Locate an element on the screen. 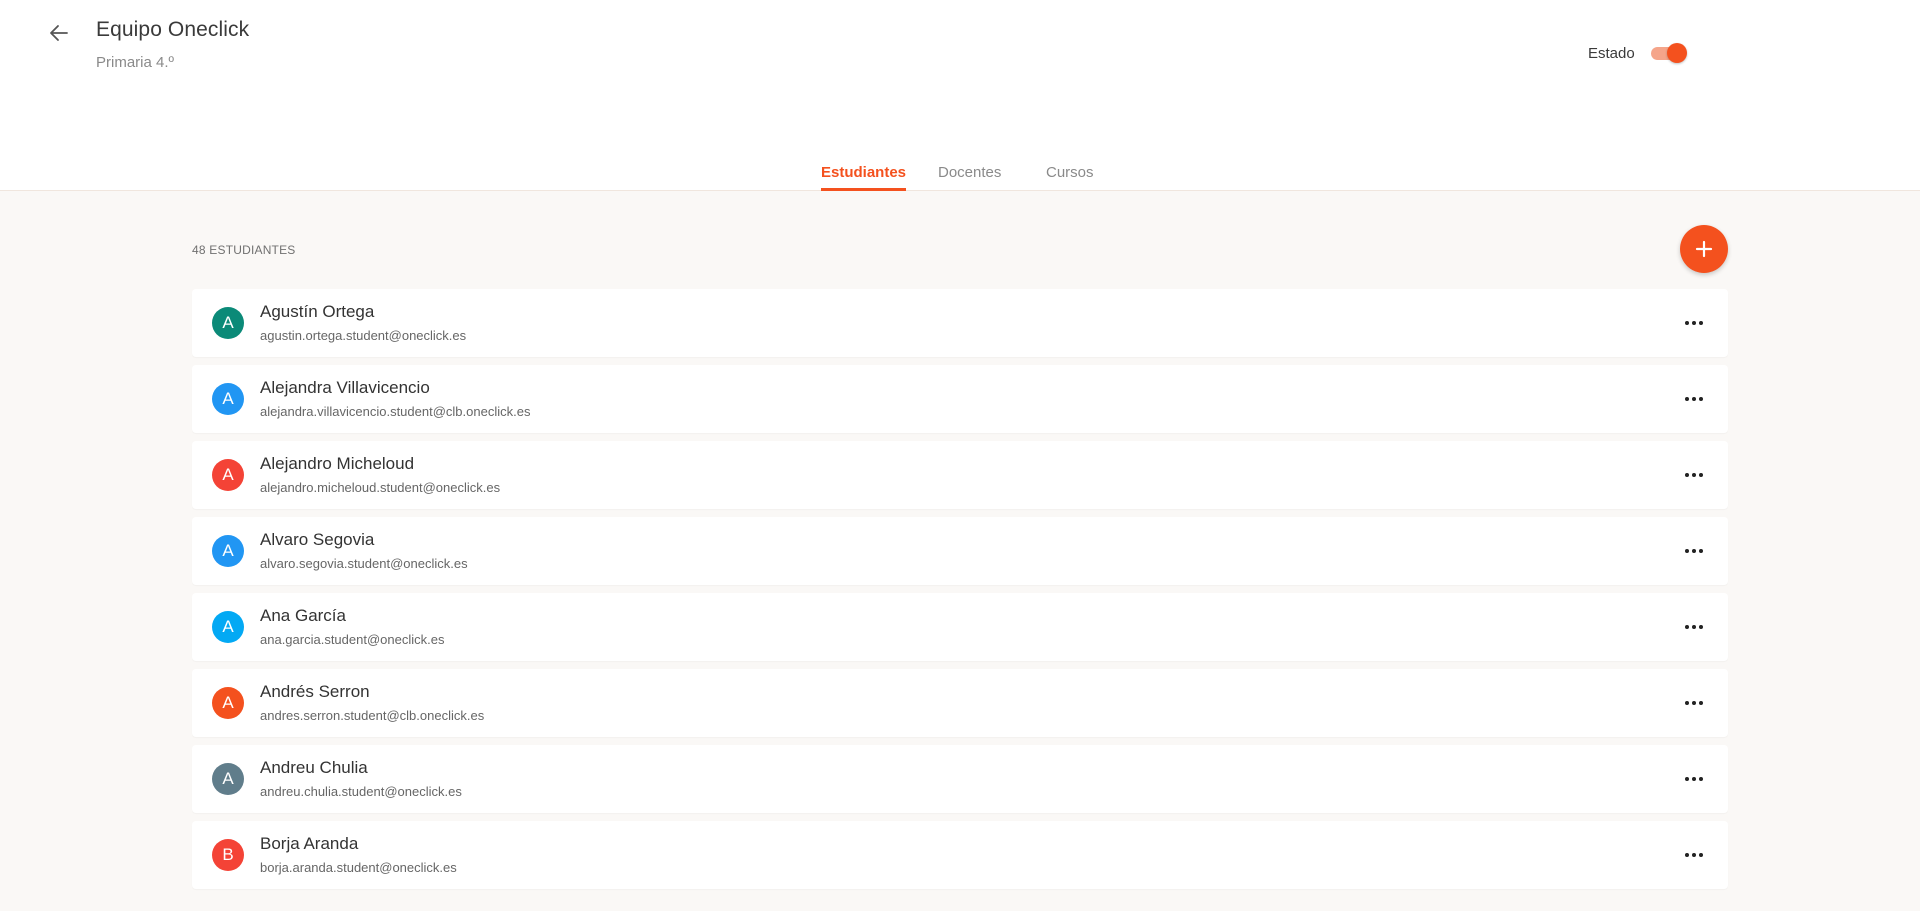 This screenshot has width=1920, height=911. student-name: Alvaro Segovia is located at coordinates (317, 539).